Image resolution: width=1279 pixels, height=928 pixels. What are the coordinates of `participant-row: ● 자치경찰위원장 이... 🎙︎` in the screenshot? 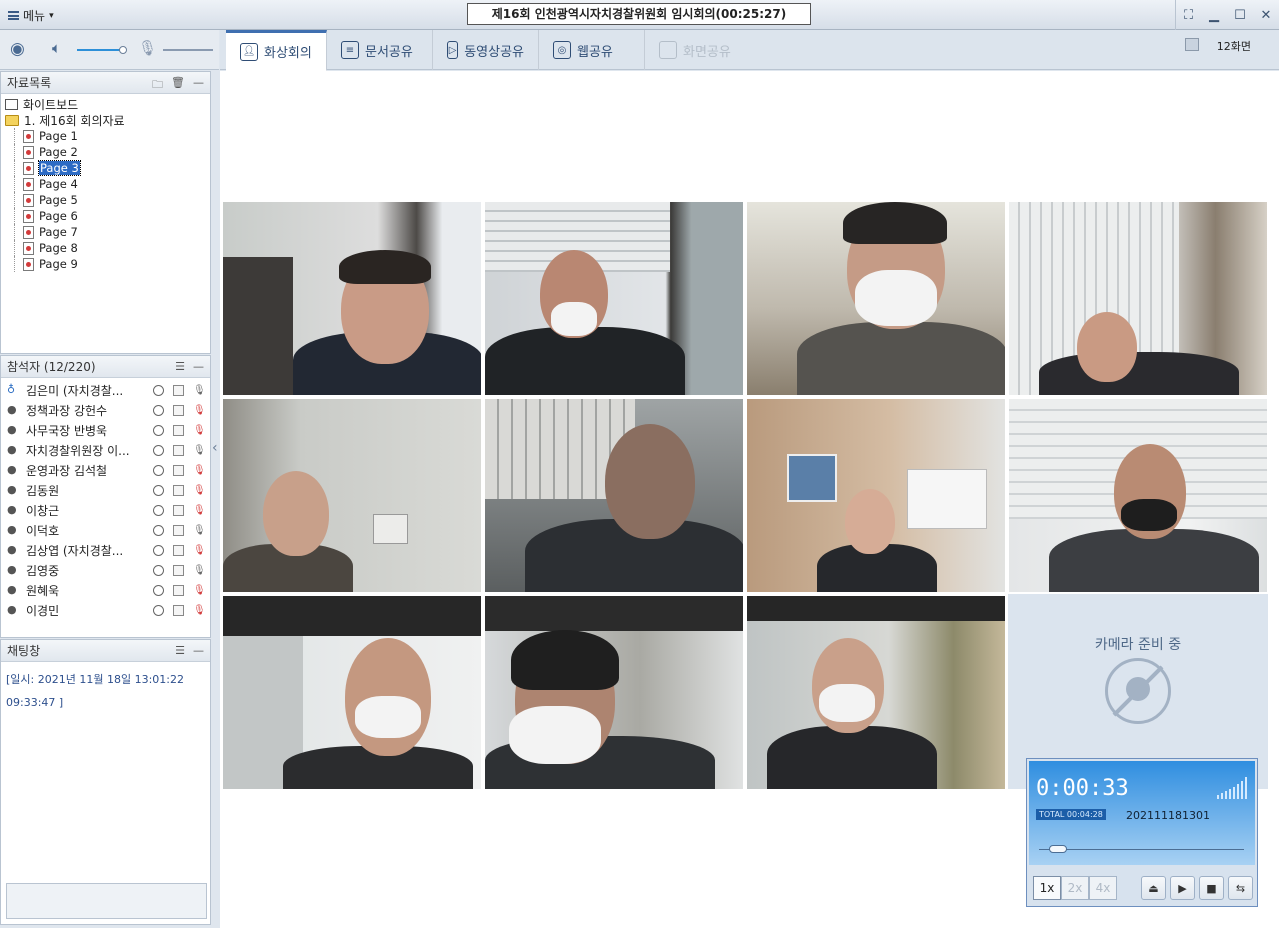 It's located at (108, 450).